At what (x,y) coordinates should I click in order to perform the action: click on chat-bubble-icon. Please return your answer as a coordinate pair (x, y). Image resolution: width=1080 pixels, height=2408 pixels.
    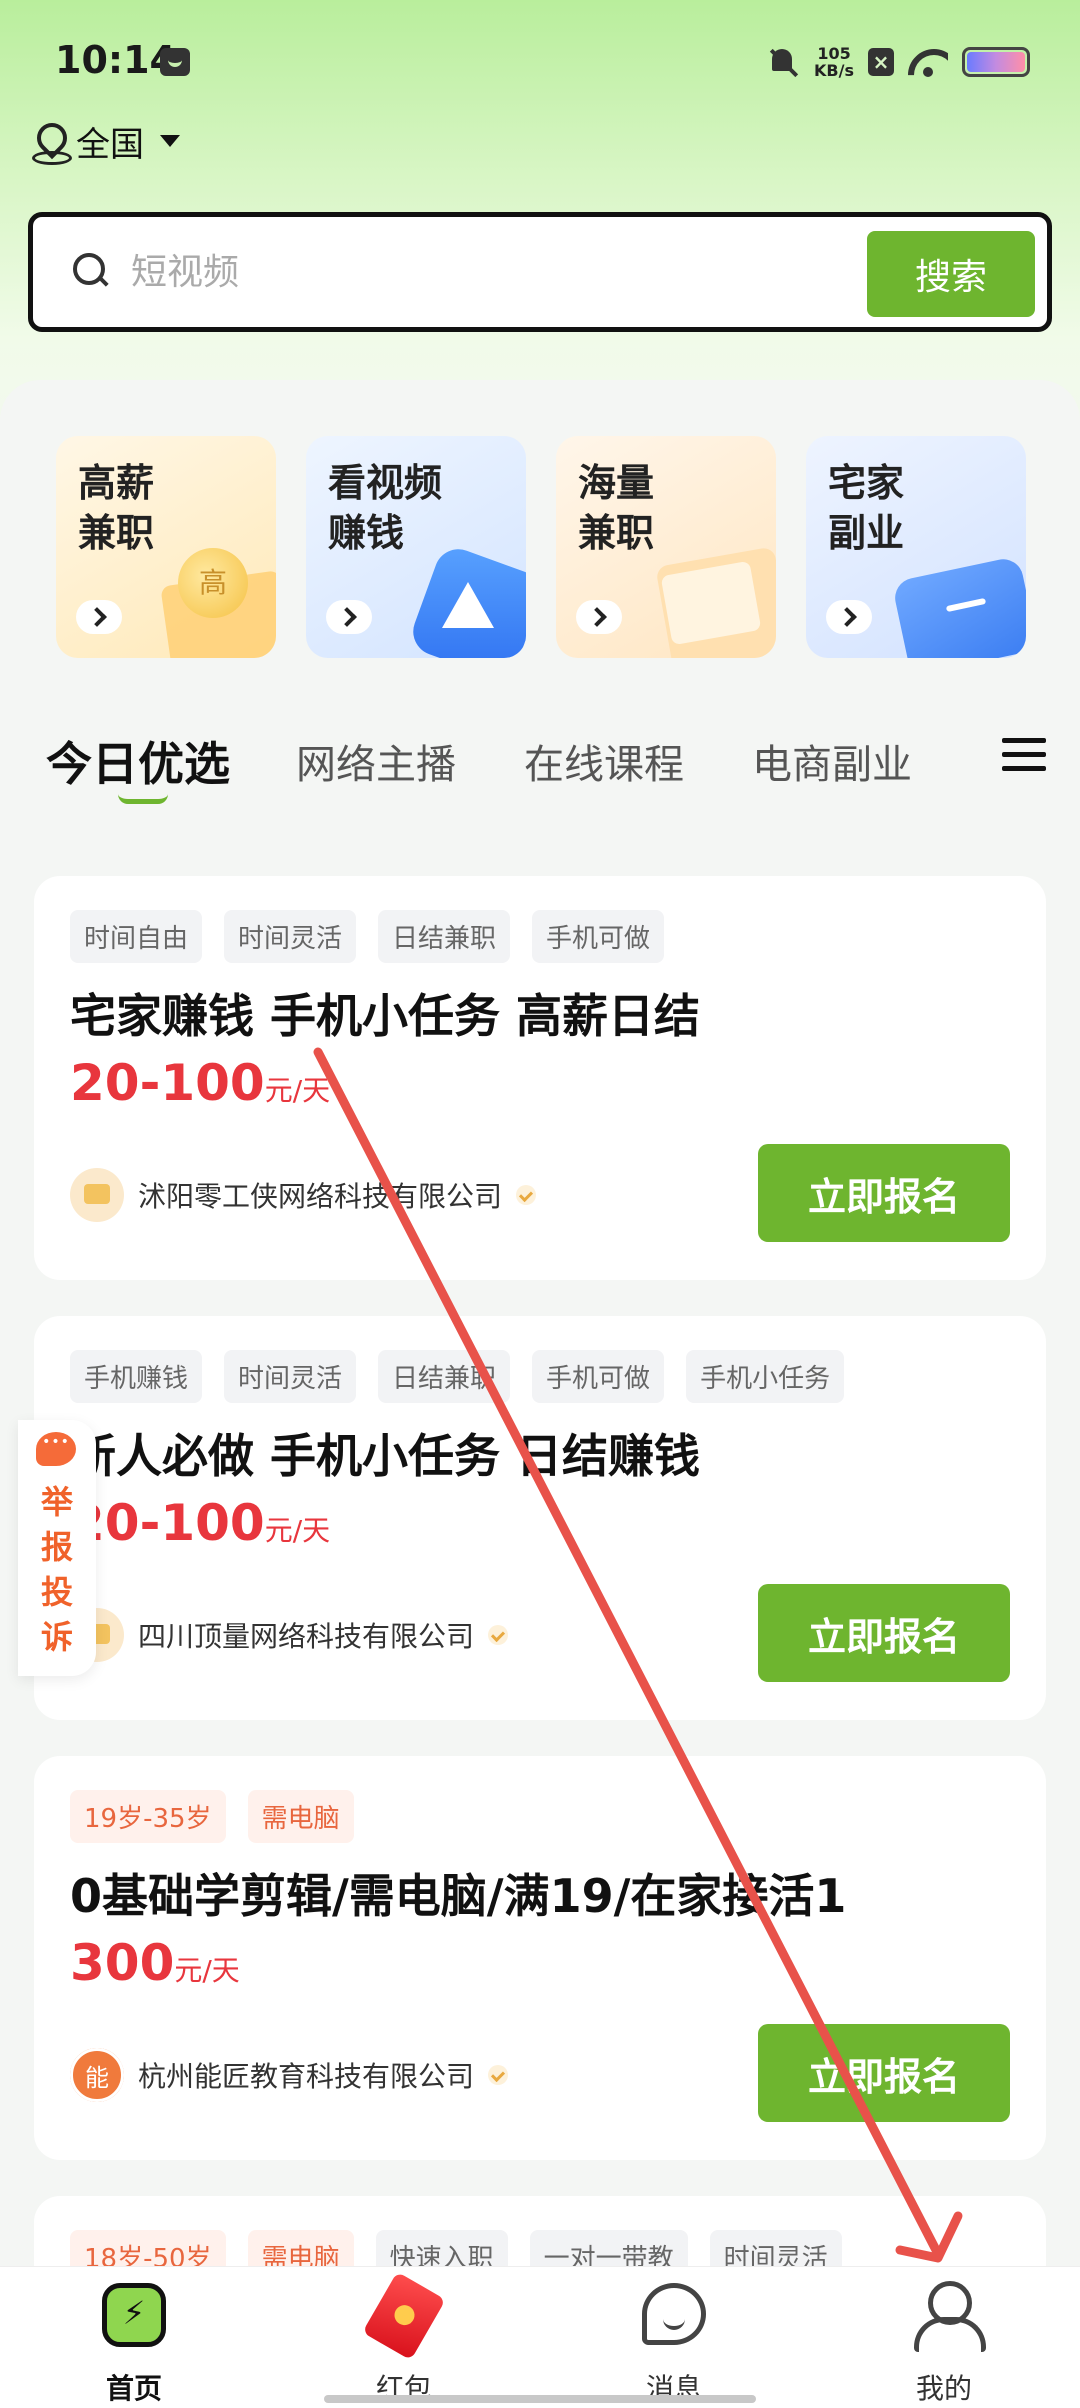
    Looking at the image, I should click on (56, 1449).